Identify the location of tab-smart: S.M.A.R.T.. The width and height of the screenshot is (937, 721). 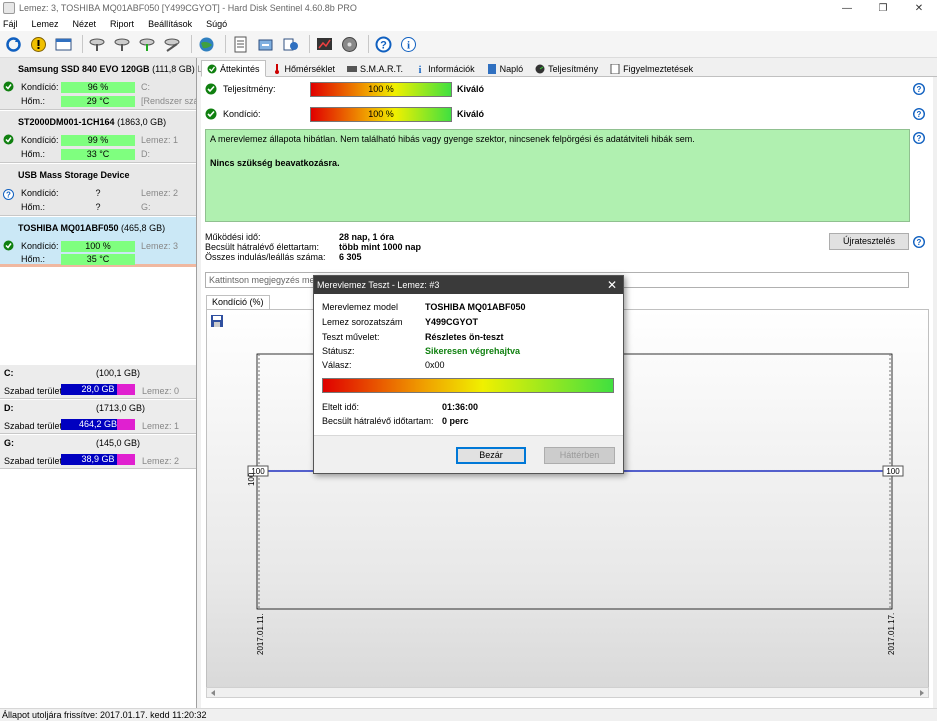
(375, 68).